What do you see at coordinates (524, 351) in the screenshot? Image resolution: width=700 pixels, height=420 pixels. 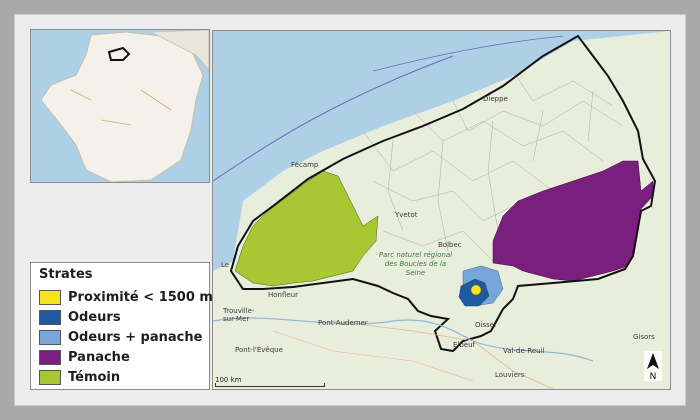 I see `place-val-de-reuil: Val-de-Reuil` at bounding box center [524, 351].